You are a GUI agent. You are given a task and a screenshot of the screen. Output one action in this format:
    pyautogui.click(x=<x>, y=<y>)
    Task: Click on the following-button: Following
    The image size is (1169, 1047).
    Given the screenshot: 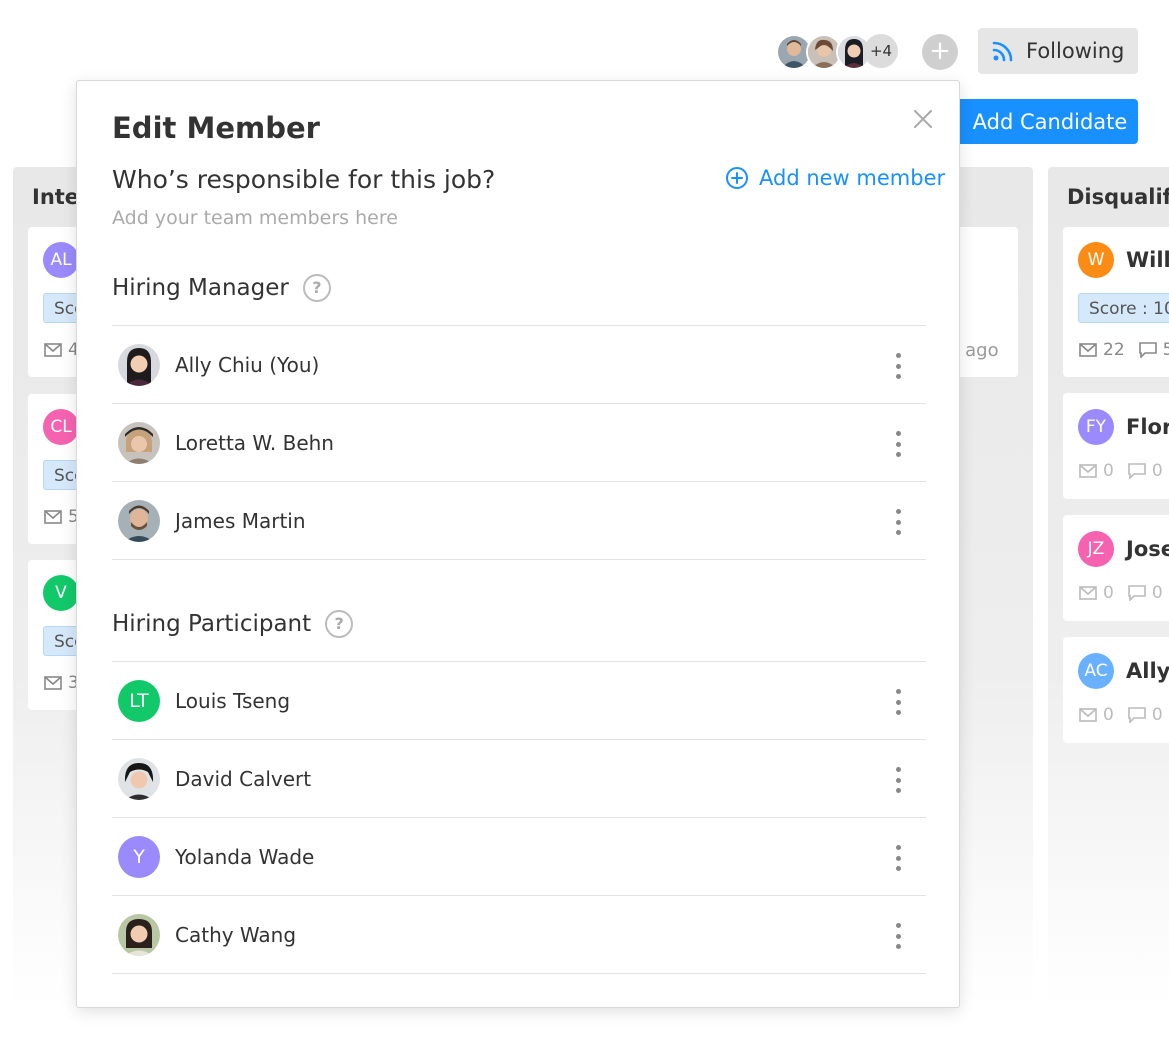 What is the action you would take?
    pyautogui.click(x=1058, y=51)
    